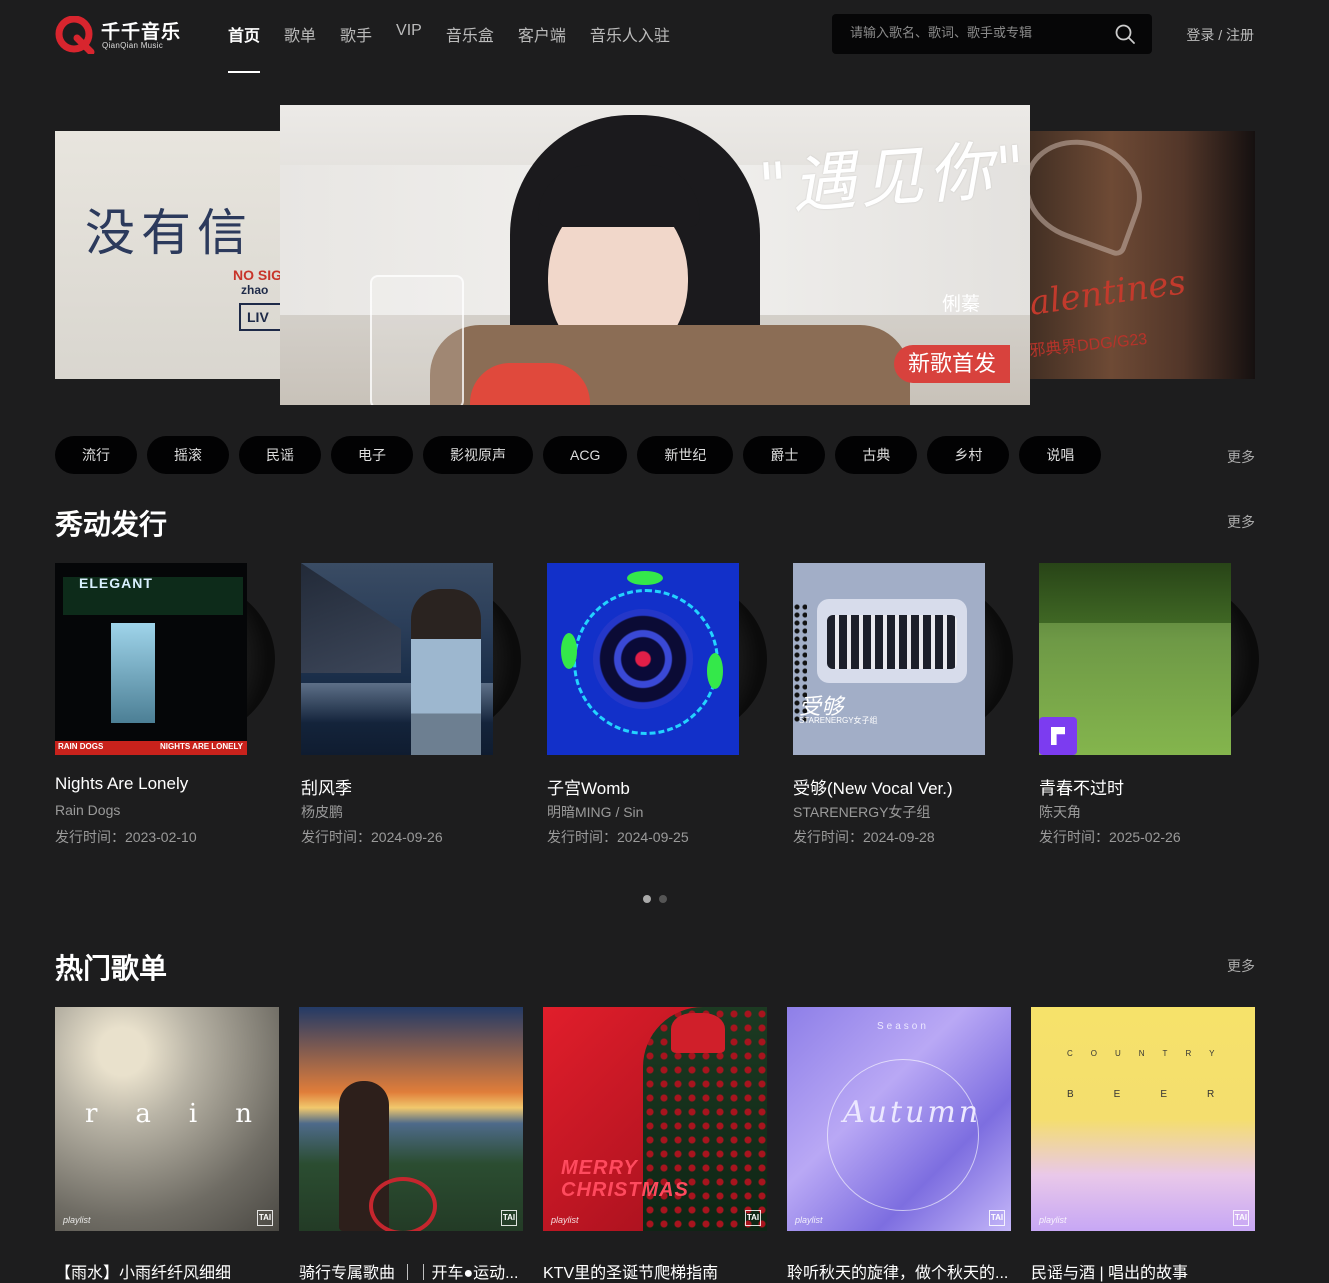 Image resolution: width=1329 pixels, height=1283 pixels. Describe the element at coordinates (111, 968) in the screenshot. I see `hot-playlists-title: 热门歌单` at that location.